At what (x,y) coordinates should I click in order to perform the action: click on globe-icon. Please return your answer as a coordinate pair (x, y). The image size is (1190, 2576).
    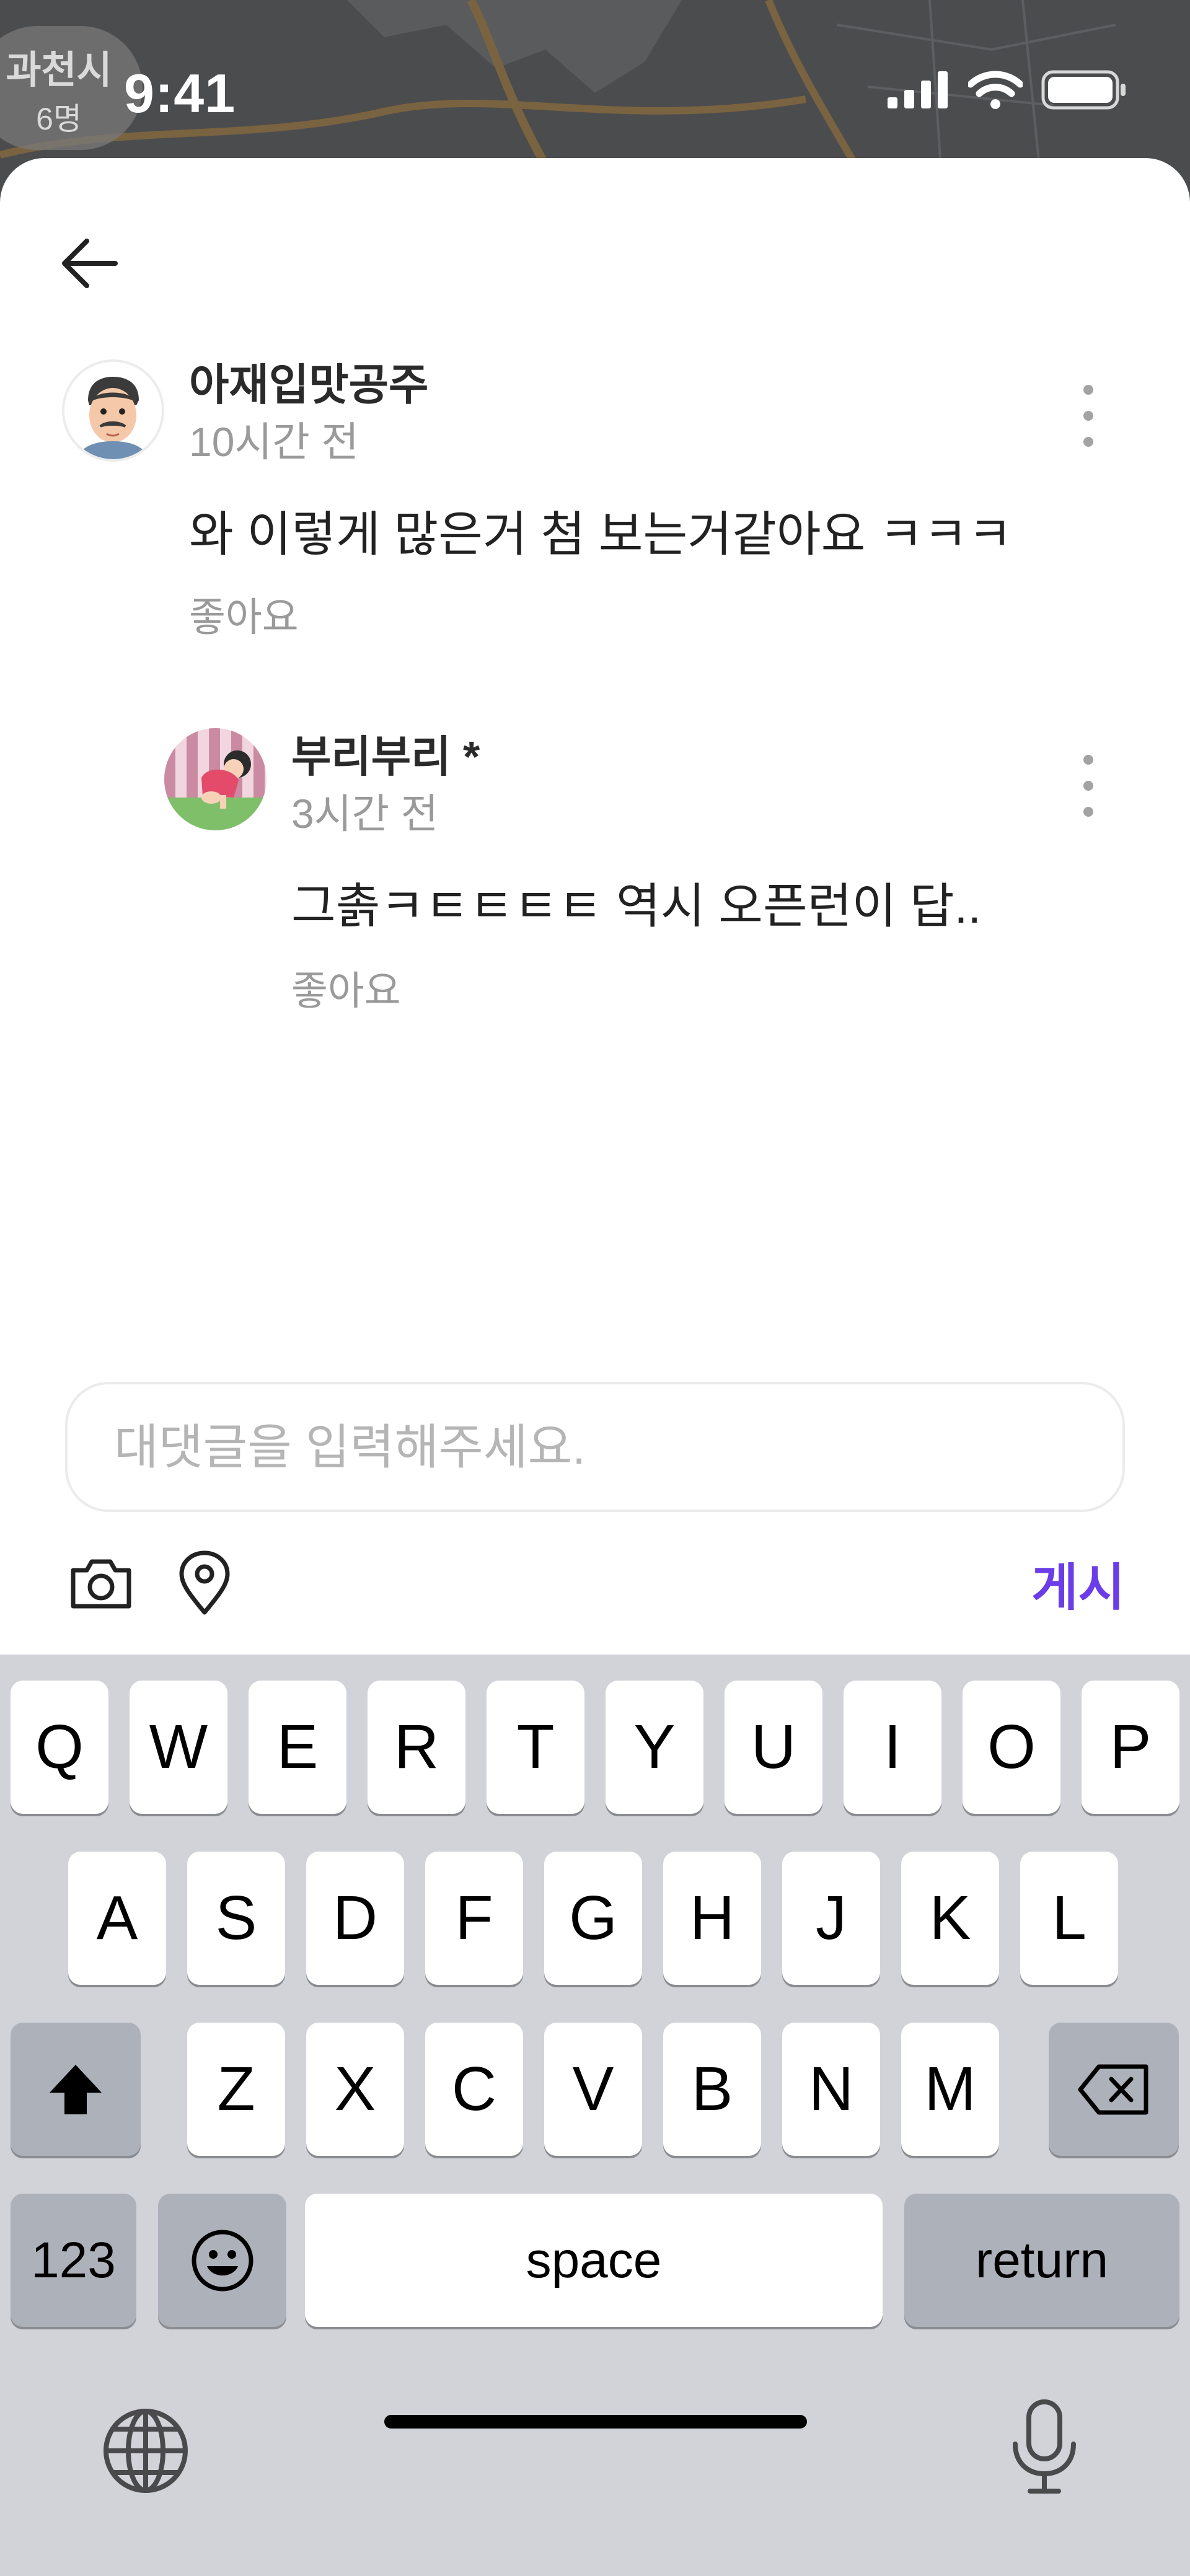
    Looking at the image, I should click on (146, 2451).